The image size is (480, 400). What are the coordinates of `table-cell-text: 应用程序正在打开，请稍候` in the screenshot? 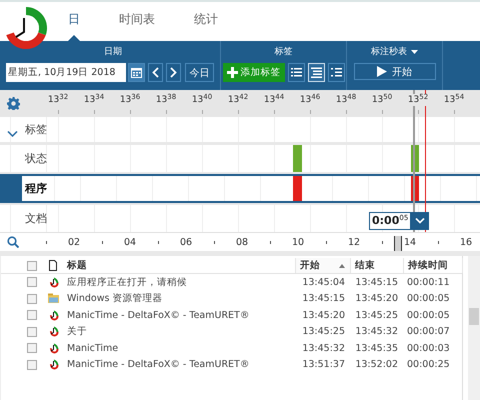 It's located at (126, 282).